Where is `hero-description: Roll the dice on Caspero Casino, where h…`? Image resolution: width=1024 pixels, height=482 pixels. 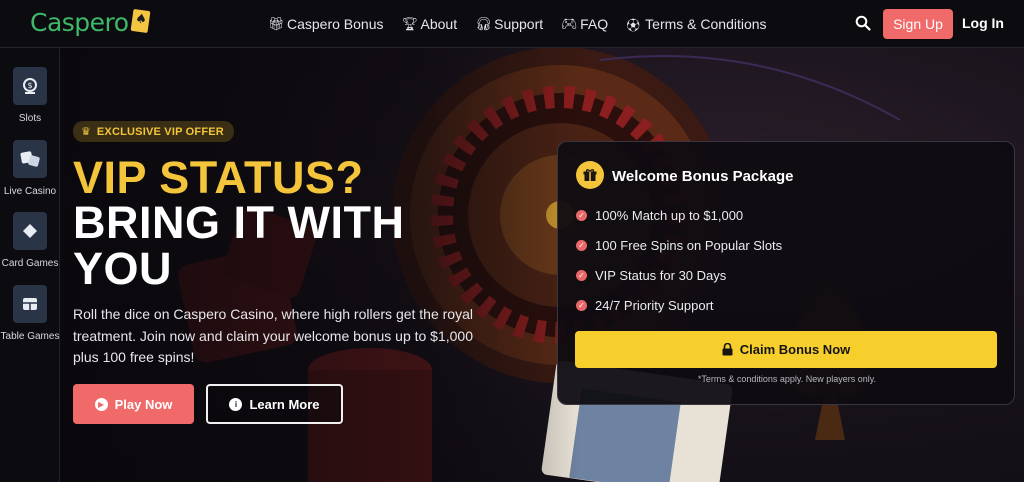 hero-description: Roll the dice on Caspero Casino, where h… is located at coordinates (273, 335).